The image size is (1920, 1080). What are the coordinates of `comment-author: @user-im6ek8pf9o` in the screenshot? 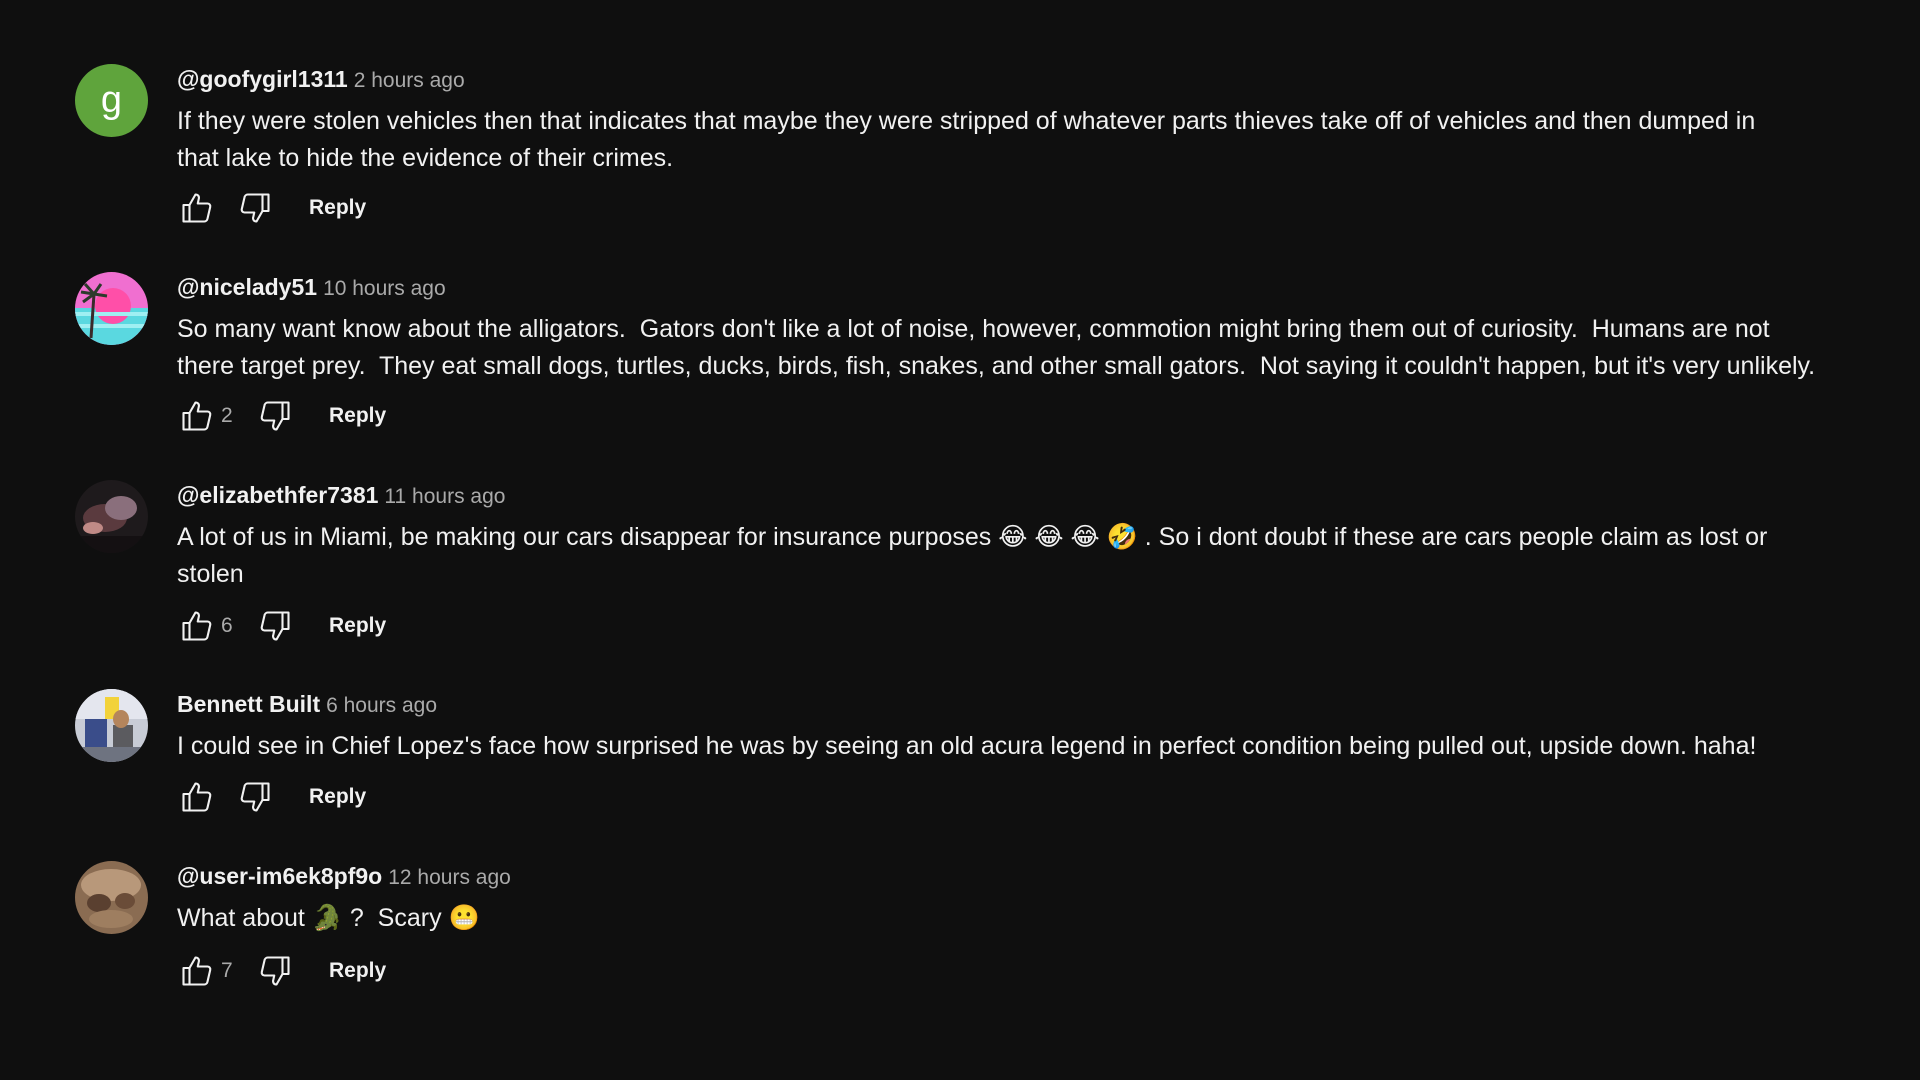 It's located at (279, 876).